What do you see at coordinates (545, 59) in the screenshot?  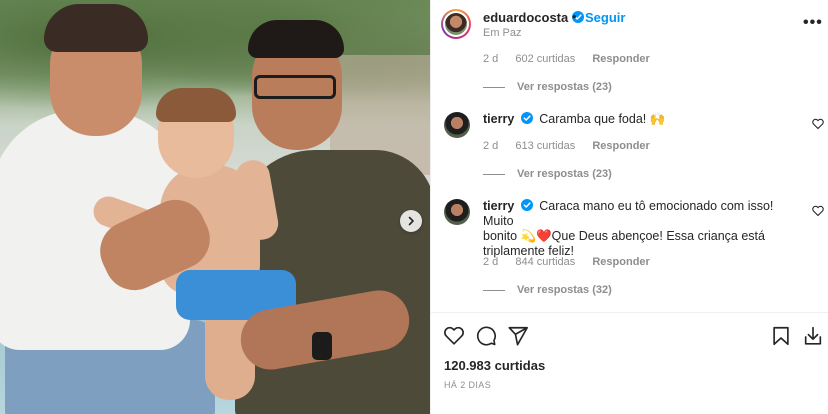 I see `comment-likes: 602 curtidas` at bounding box center [545, 59].